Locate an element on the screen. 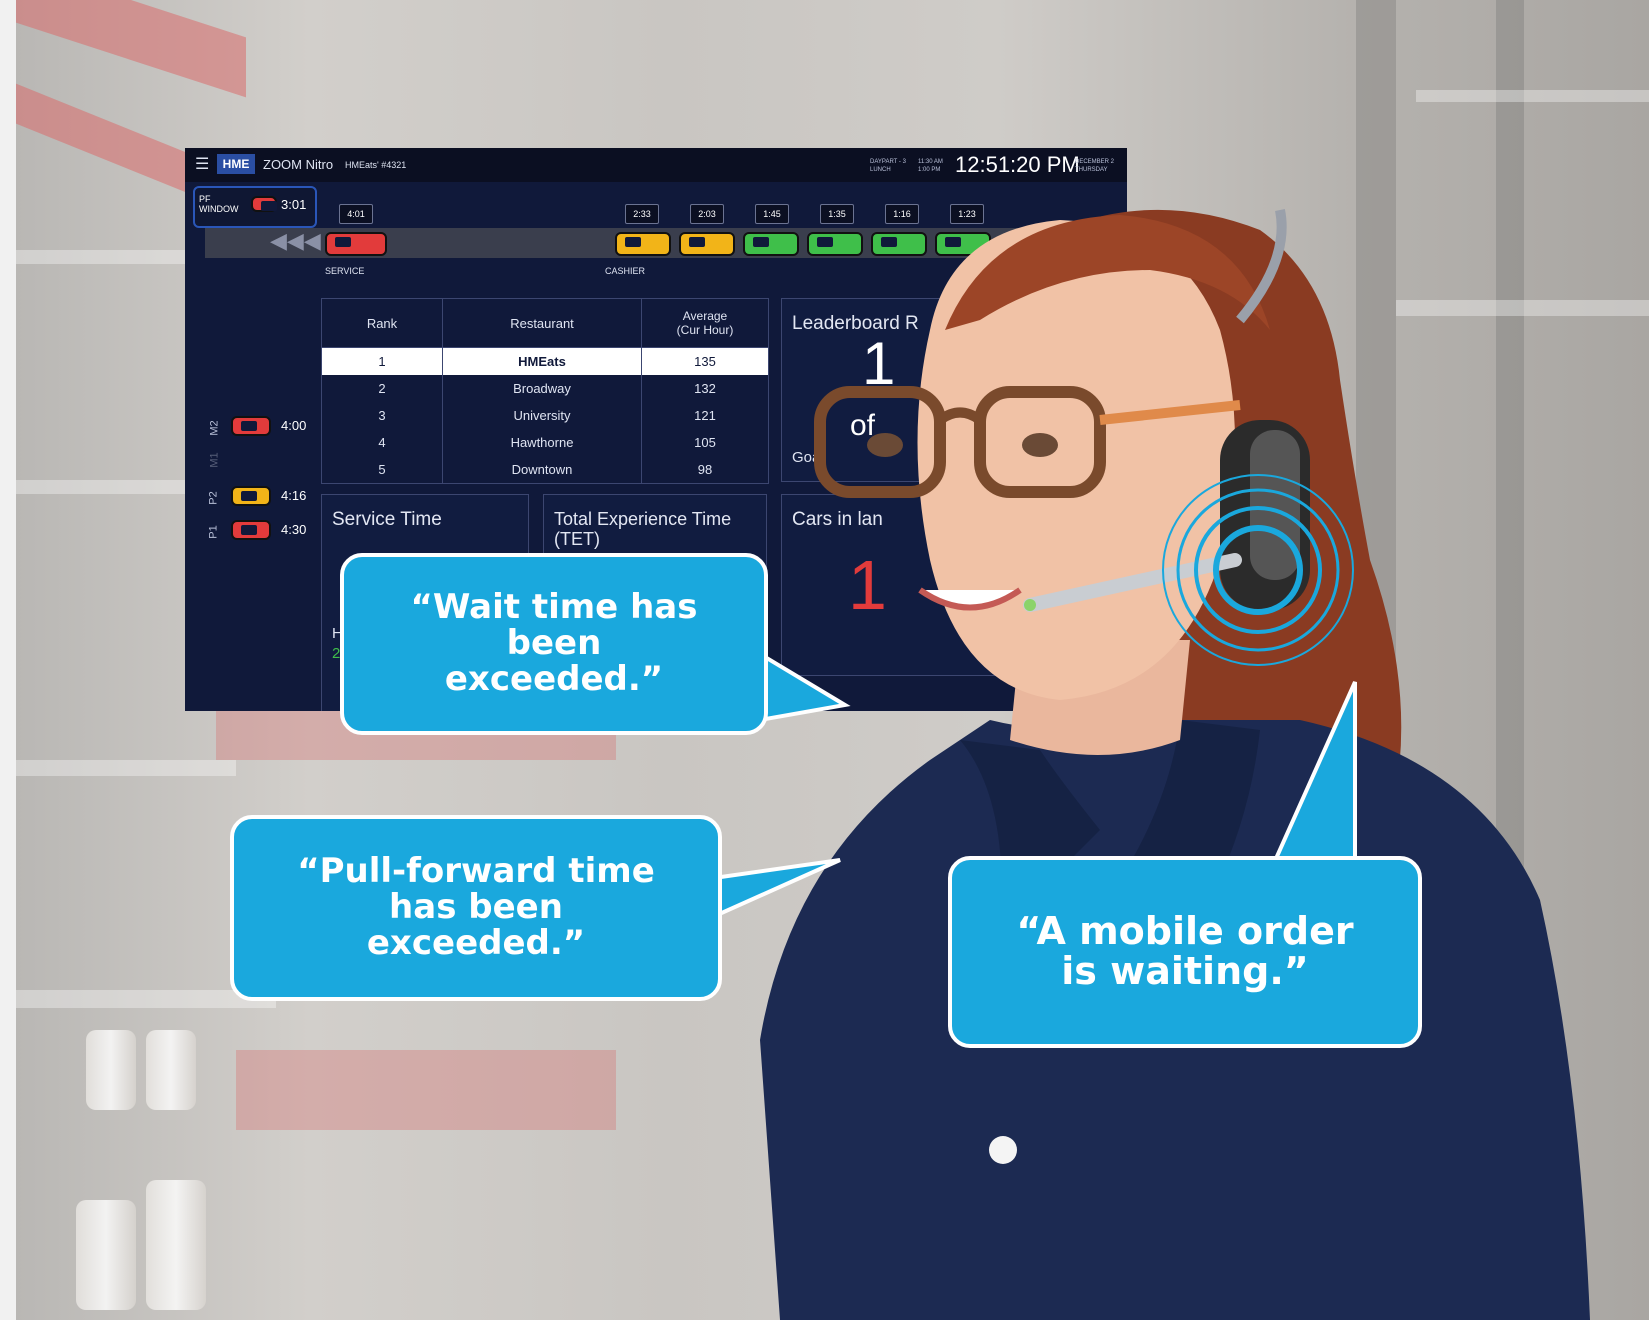 The image size is (1649, 1320). pull-forward-bubble: “Pull-forward time has been exceeded.” is located at coordinates (476, 908).